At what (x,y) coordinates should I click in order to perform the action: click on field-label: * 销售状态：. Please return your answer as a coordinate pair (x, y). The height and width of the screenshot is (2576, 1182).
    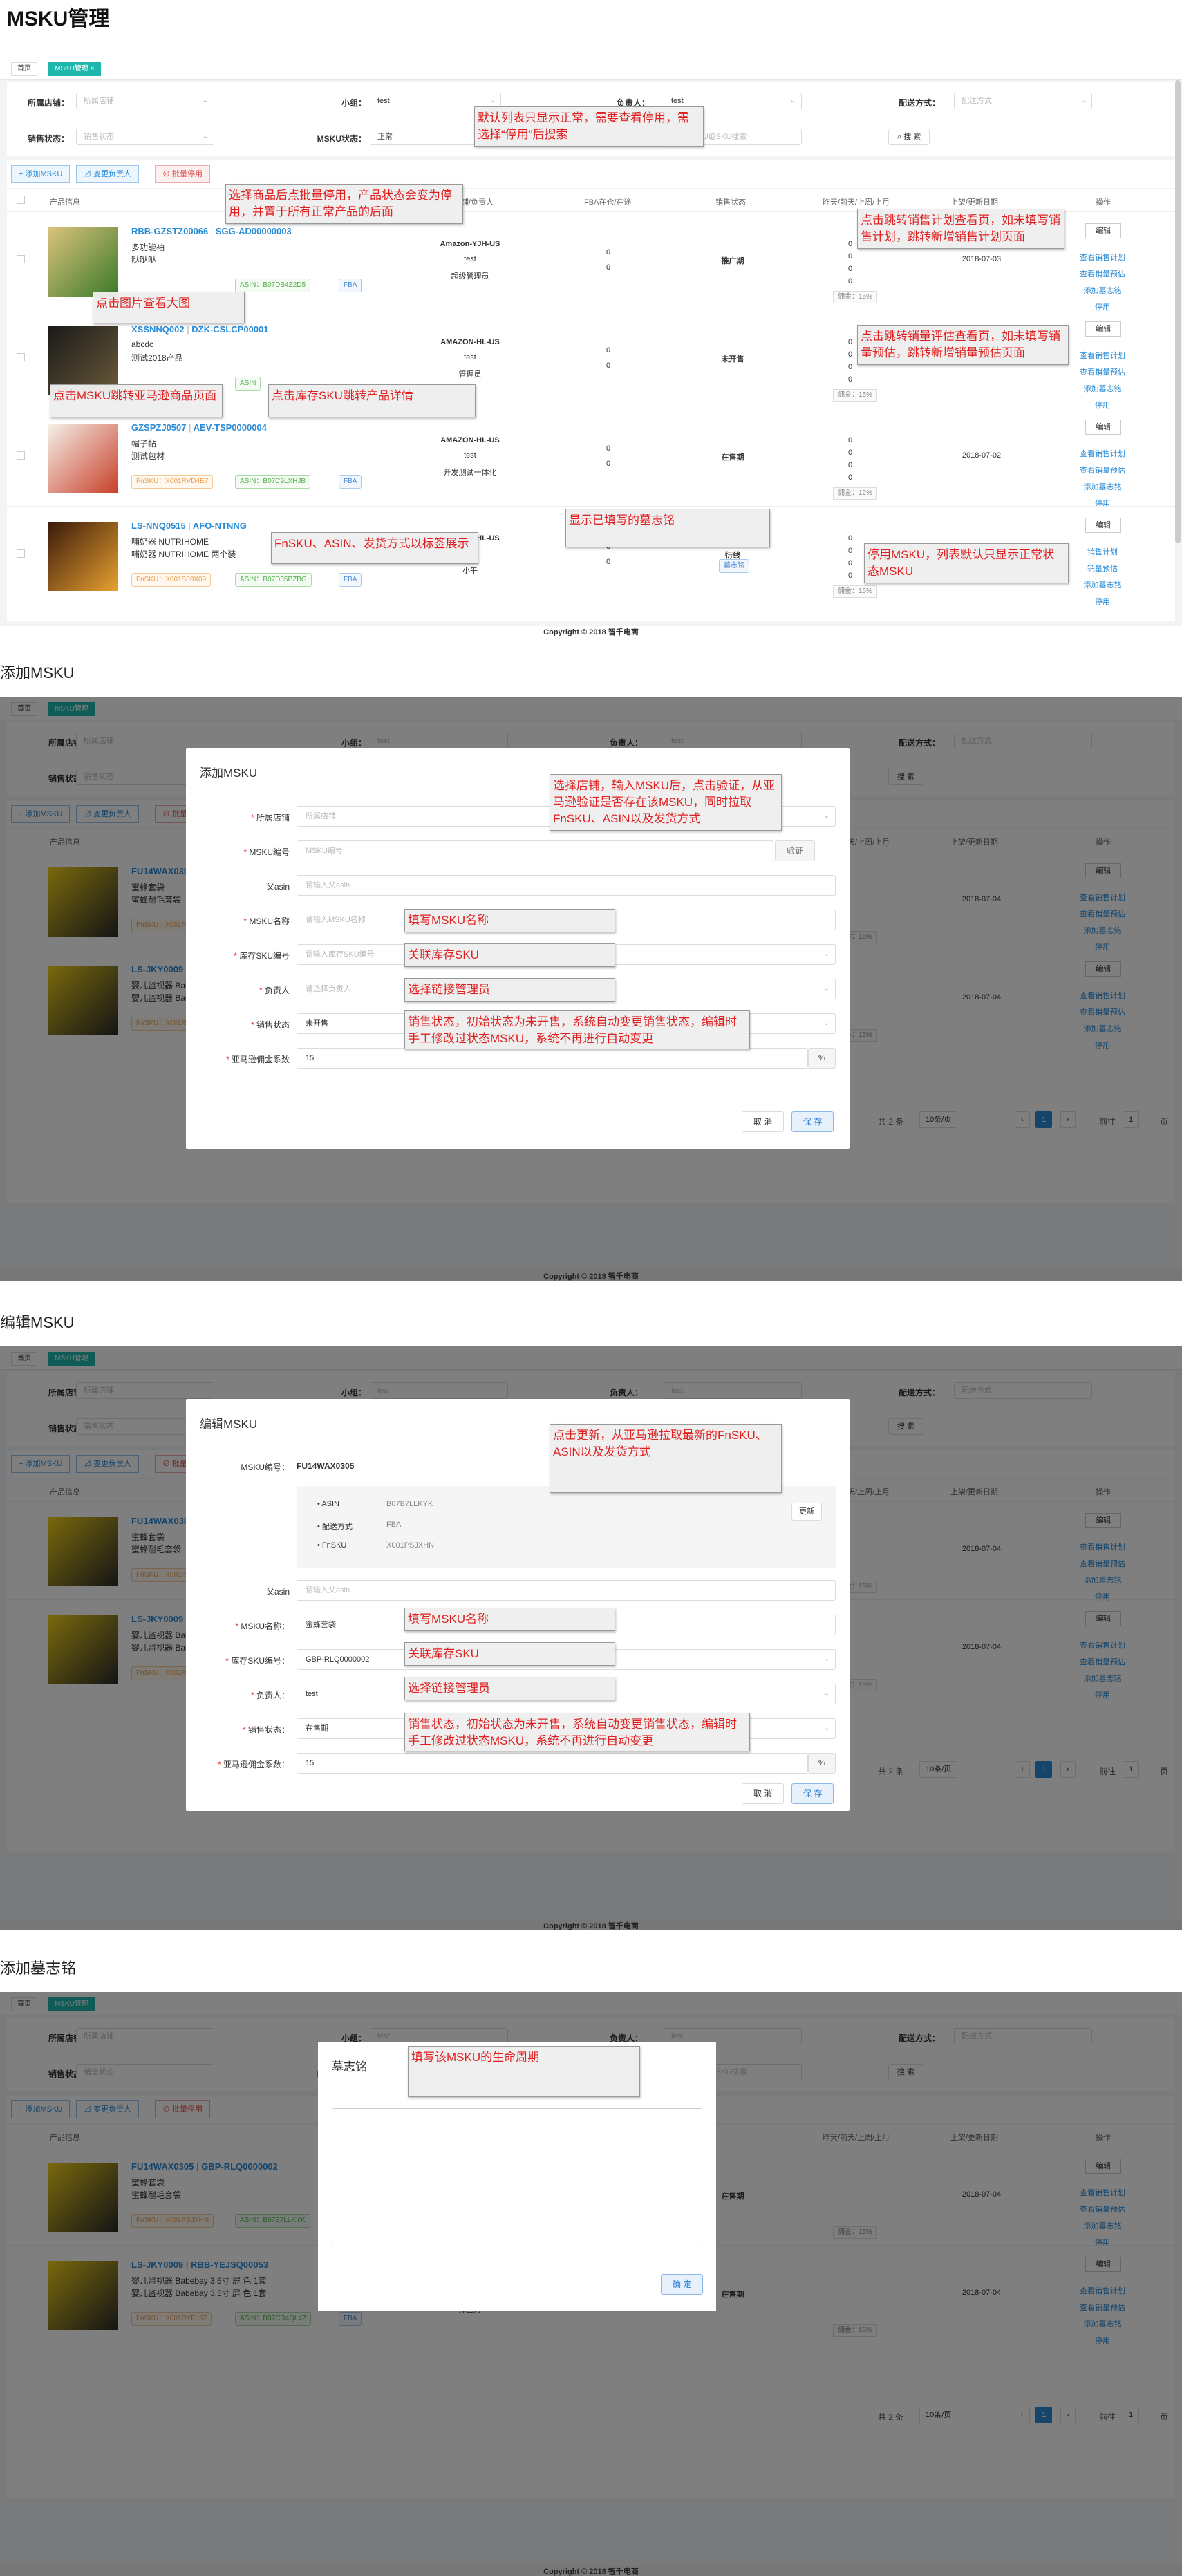
    Looking at the image, I should click on (266, 1730).